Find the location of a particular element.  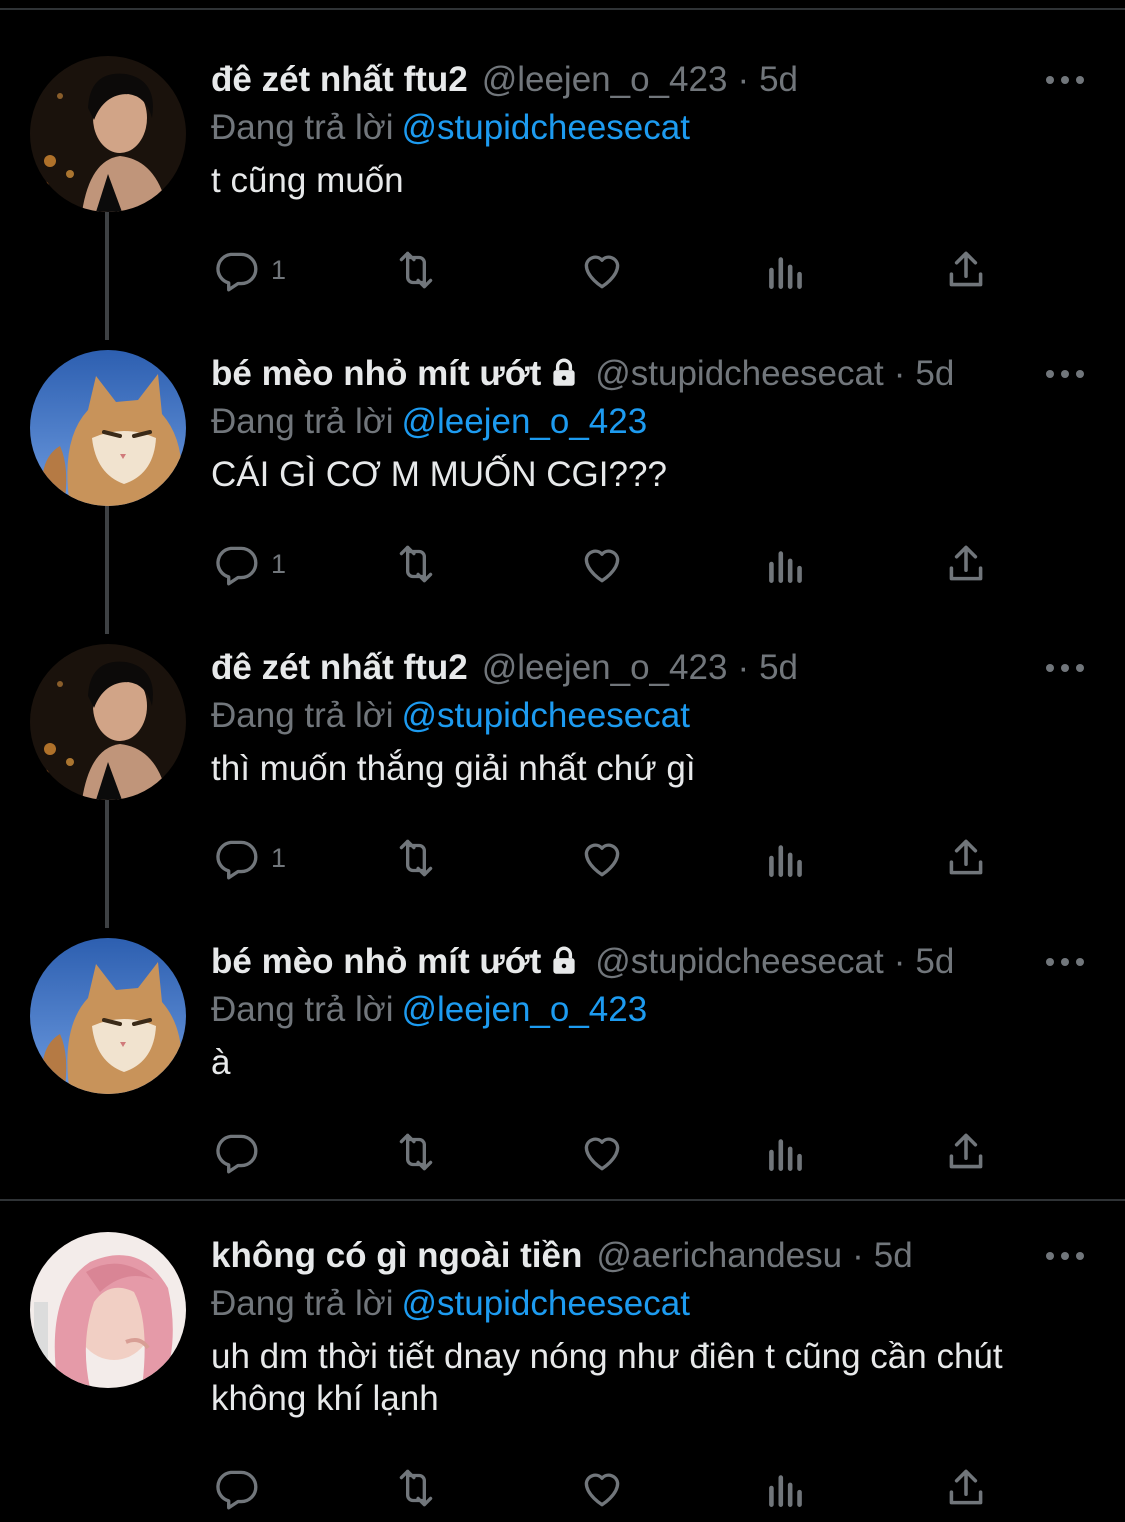

action-bar: 1 is located at coordinates (611, 564).